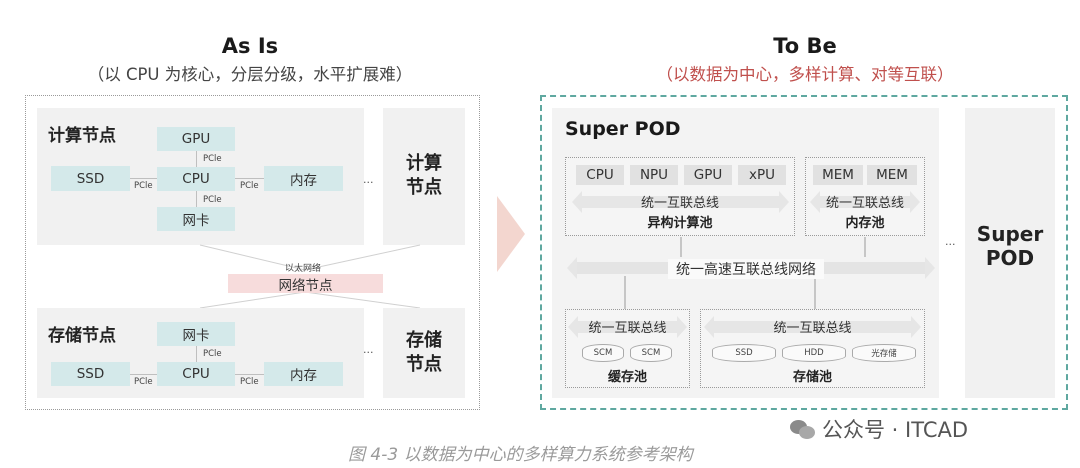 The image size is (1080, 468). What do you see at coordinates (812, 377) in the screenshot?
I see `storage-pool-label: 存储池` at bounding box center [812, 377].